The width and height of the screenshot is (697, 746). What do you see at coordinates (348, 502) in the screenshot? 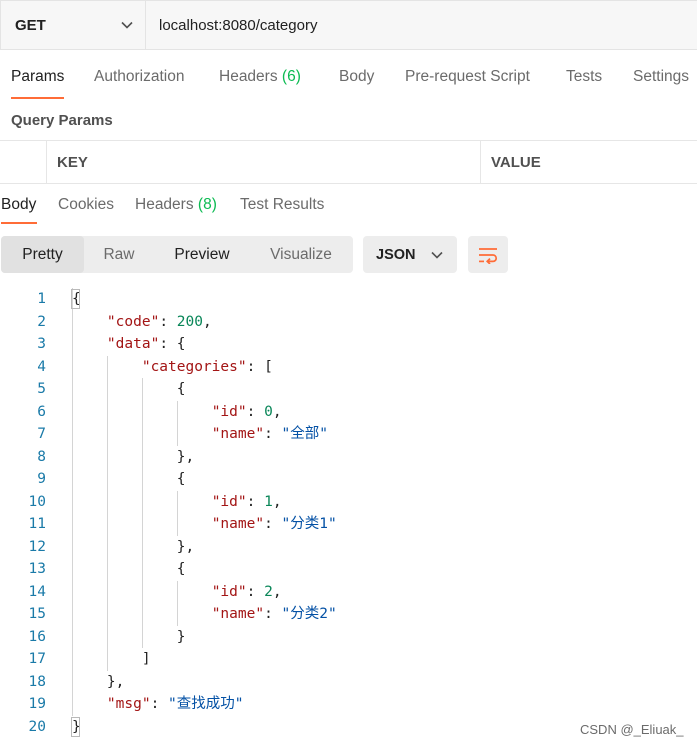
I see `code-line: 10 "id": 1,` at bounding box center [348, 502].